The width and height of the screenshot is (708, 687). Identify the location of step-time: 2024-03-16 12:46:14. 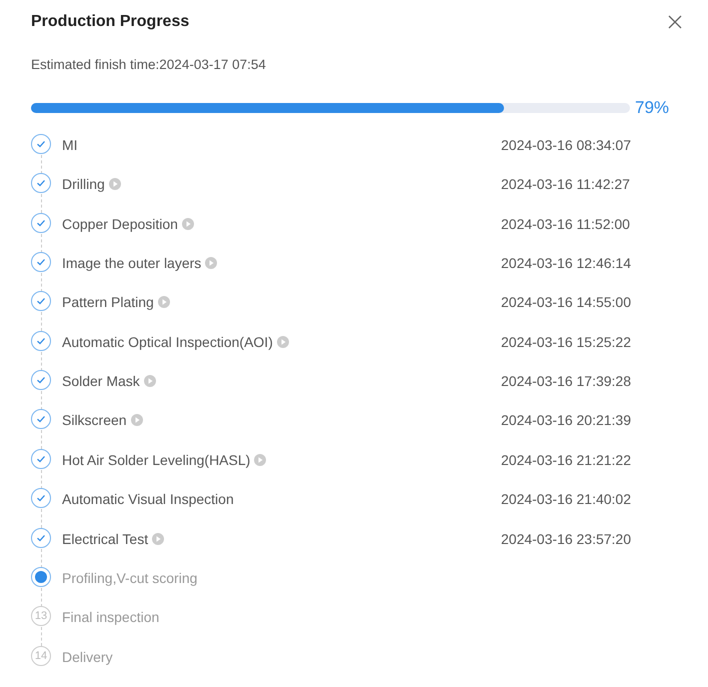
(566, 263).